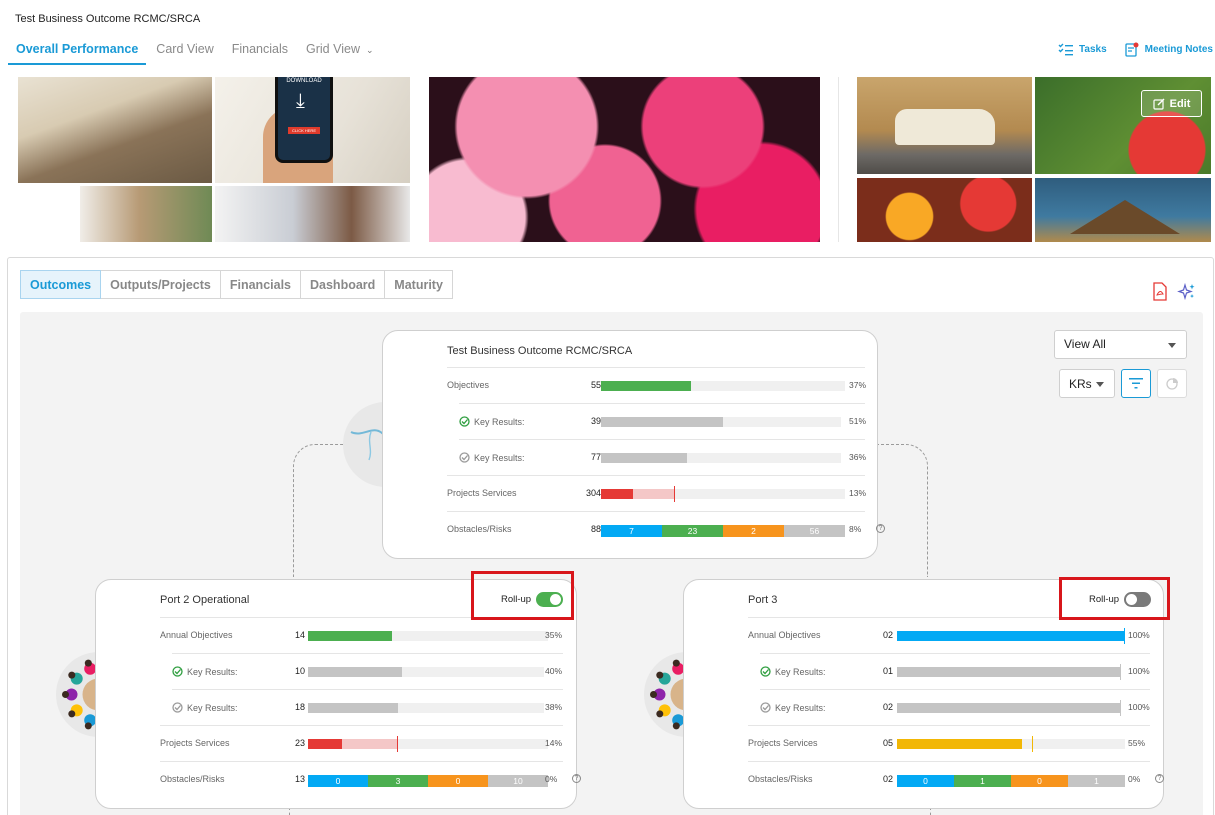  Describe the element at coordinates (195, 743) in the screenshot. I see `port2-row-label-text: Projects Services` at that location.